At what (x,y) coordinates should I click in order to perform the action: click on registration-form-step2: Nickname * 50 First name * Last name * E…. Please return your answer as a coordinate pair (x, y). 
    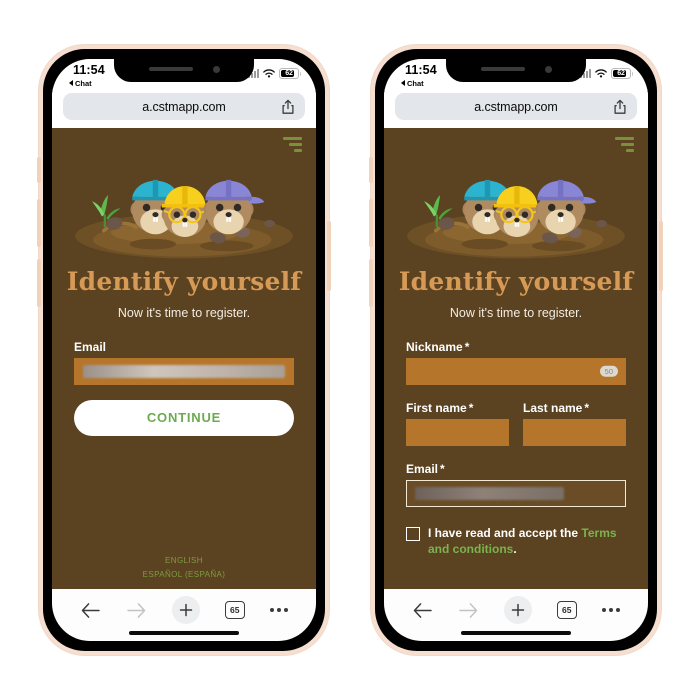
    Looking at the image, I should click on (516, 448).